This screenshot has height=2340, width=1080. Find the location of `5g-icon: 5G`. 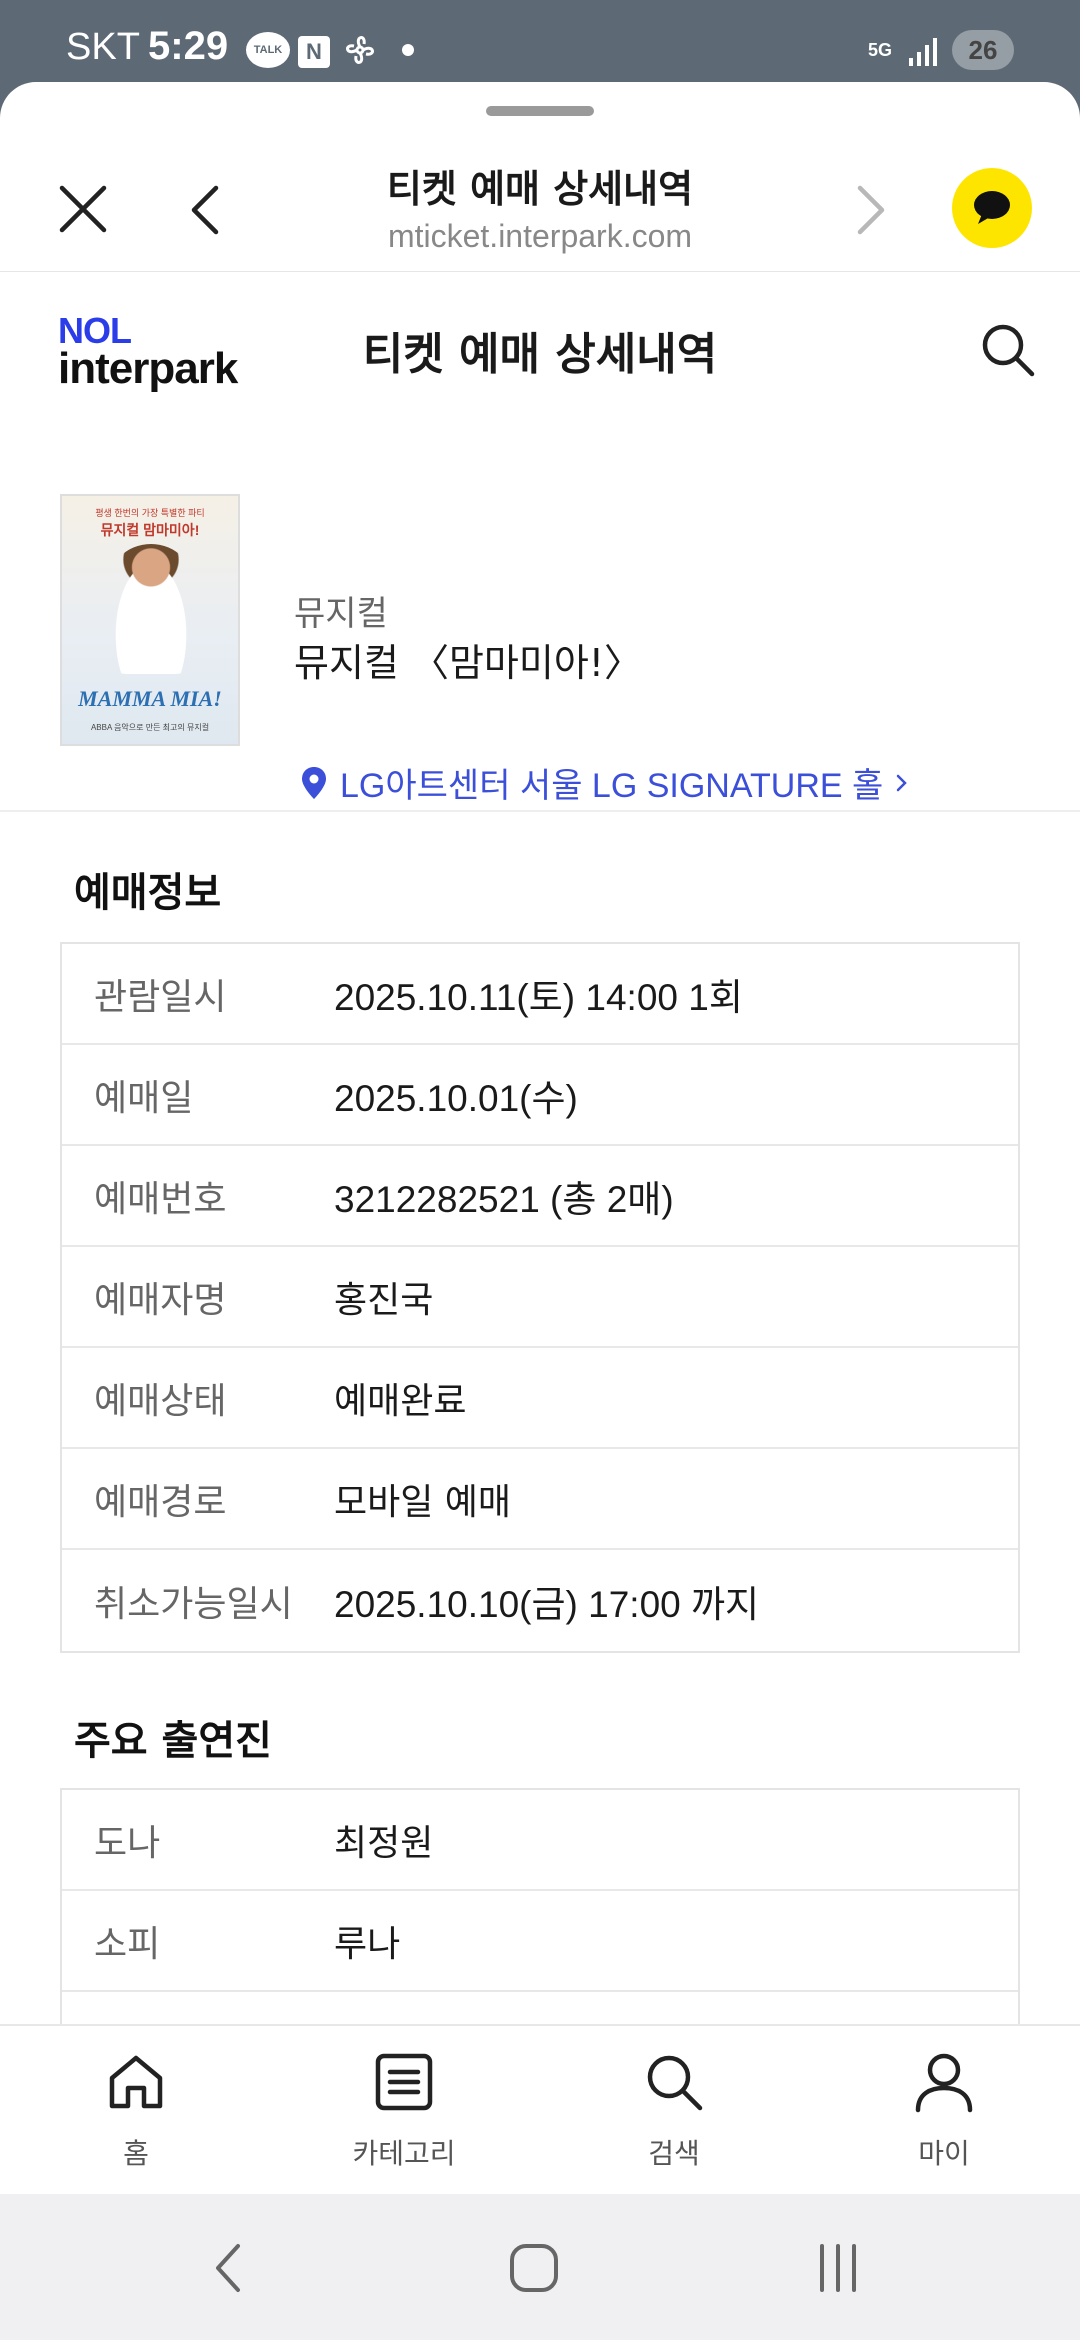

5g-icon: 5G is located at coordinates (879, 49).